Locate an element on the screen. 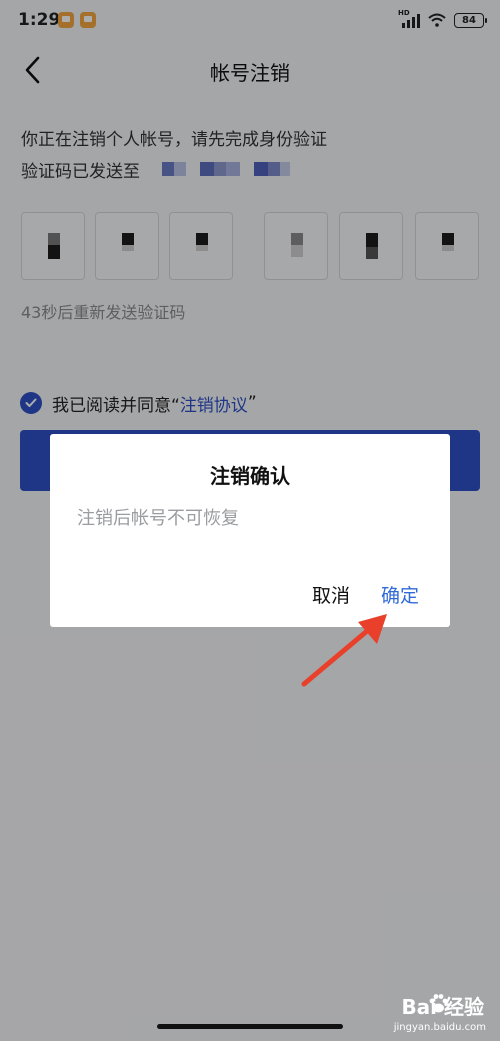 The image size is (500, 1041). home-indicator is located at coordinates (250, 1026).